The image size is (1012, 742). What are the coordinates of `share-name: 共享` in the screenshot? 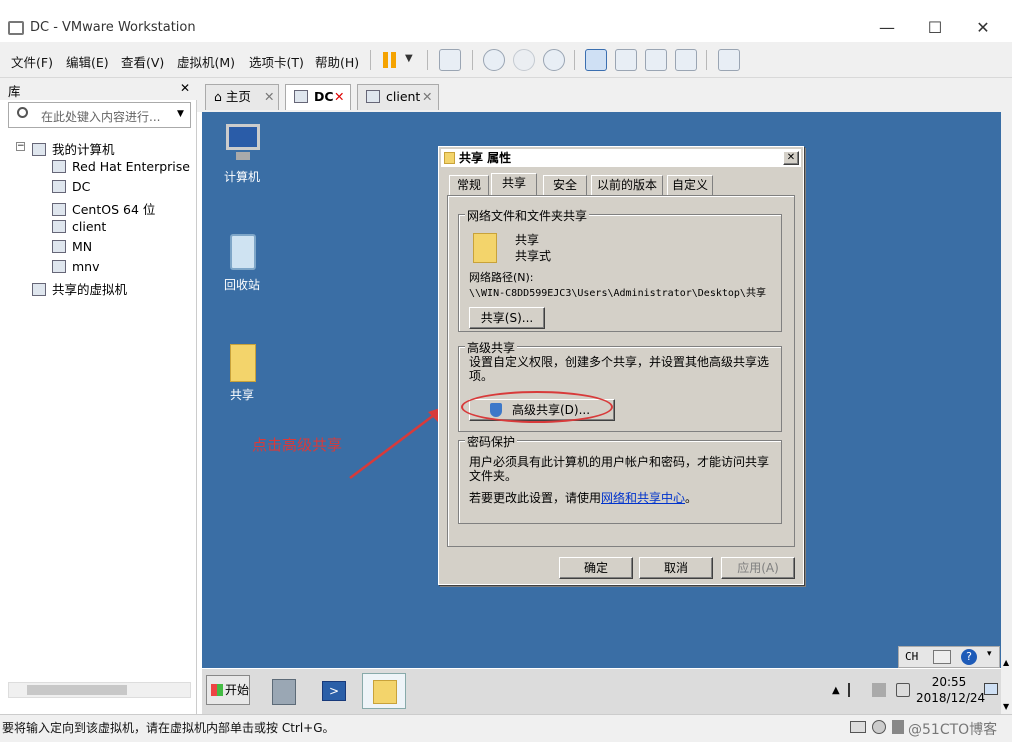 It's located at (527, 240).